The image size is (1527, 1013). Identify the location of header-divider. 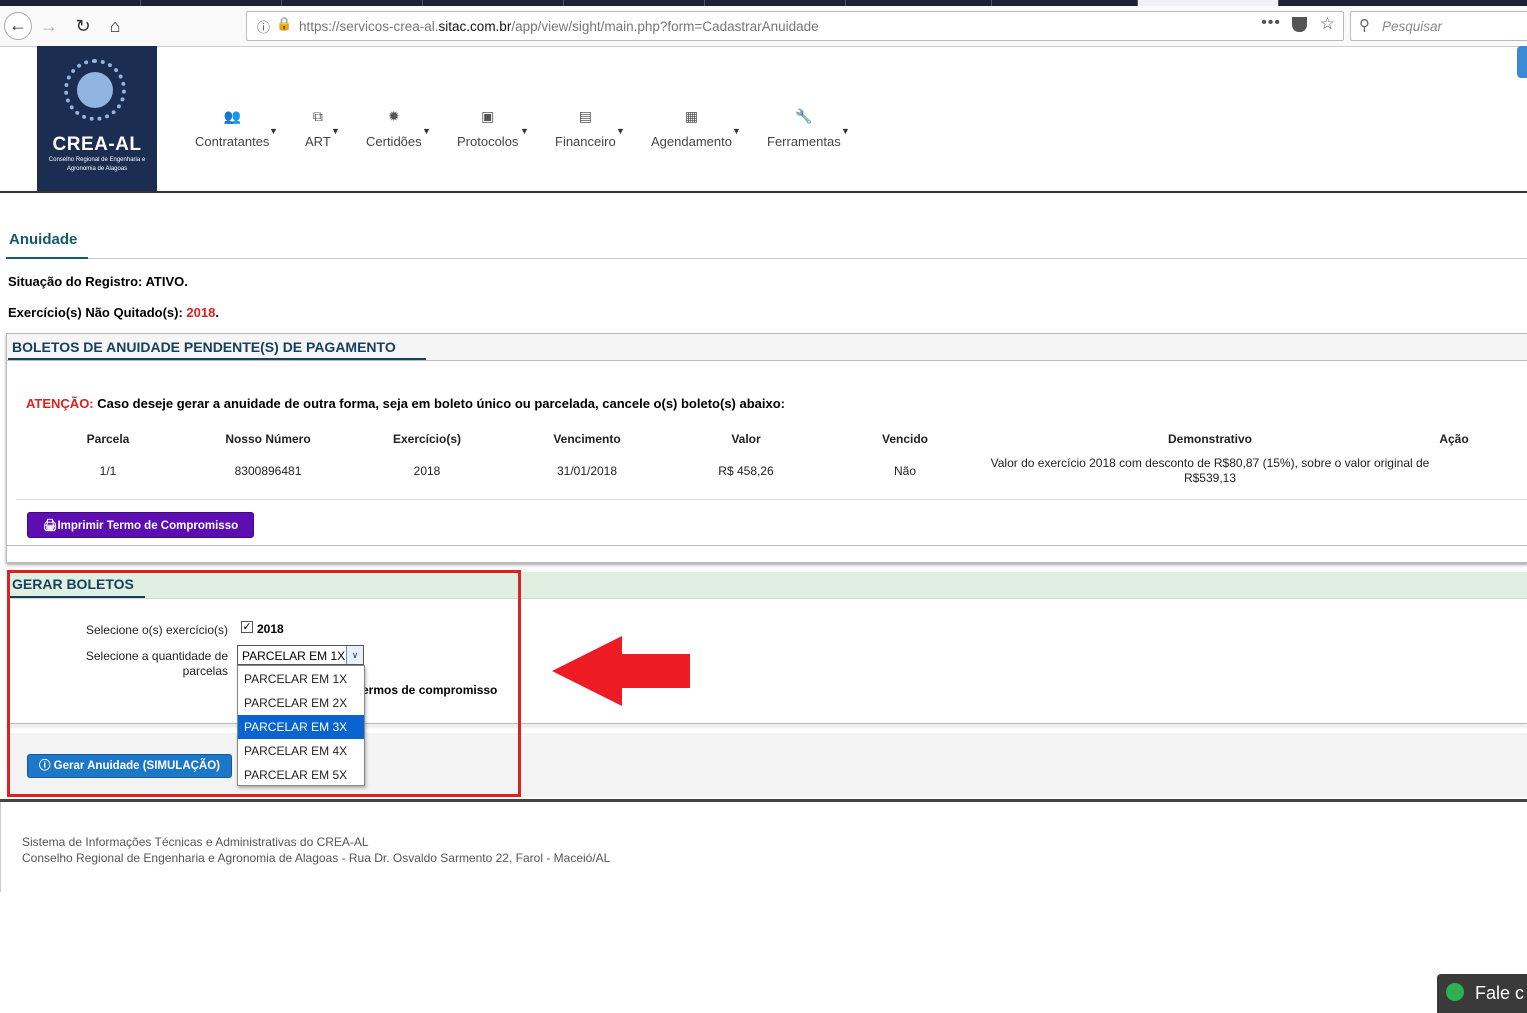
(763, 192).